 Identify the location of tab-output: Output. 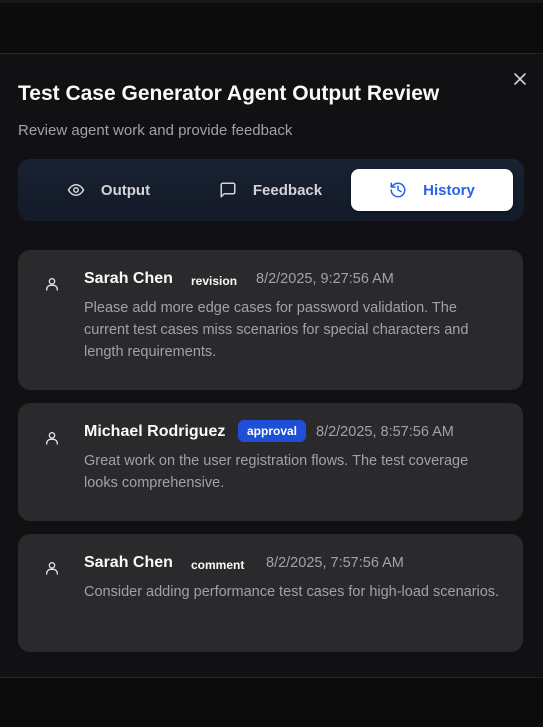
(108, 190).